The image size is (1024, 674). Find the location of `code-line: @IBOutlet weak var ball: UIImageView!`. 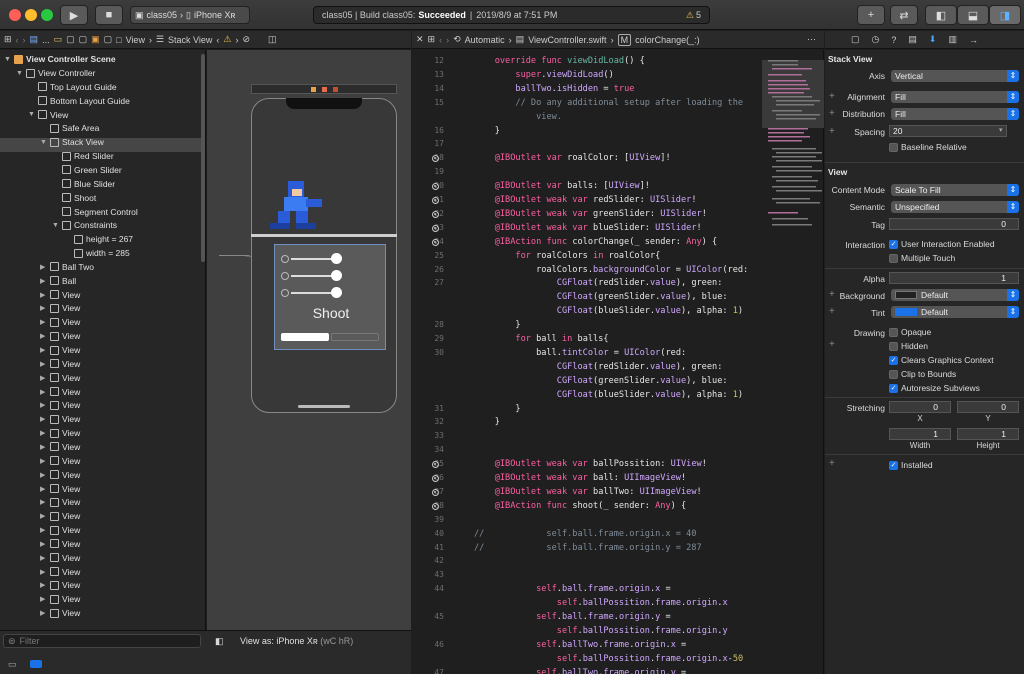

code-line: @IBOutlet weak var ball: UIImageView! is located at coordinates (580, 478).